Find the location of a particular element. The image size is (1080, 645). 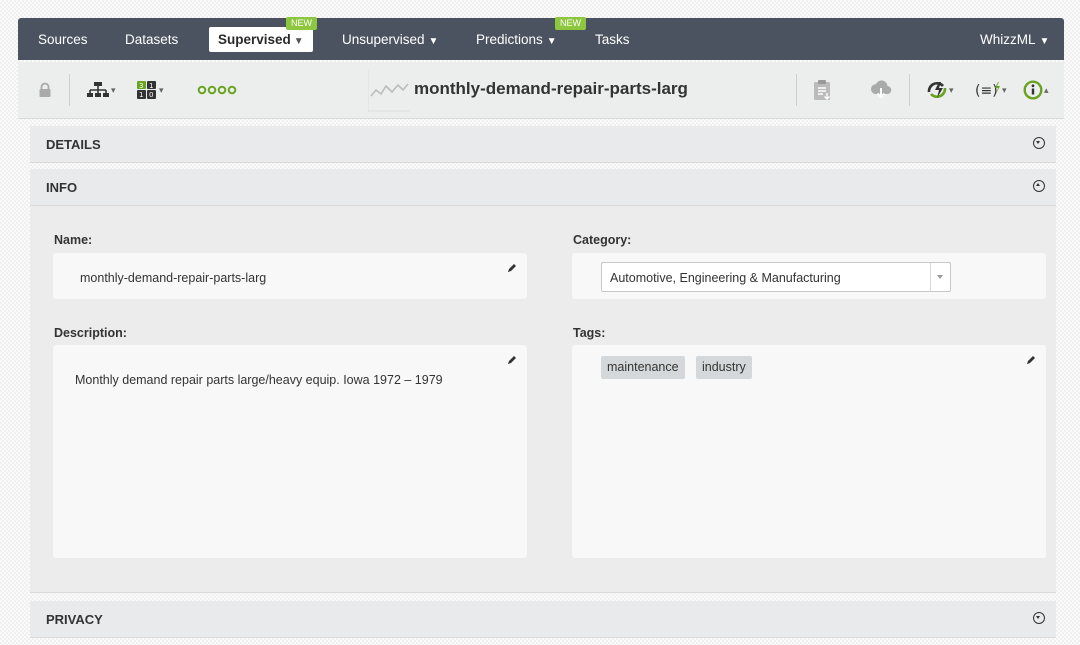

name-label: Name: is located at coordinates (73, 240).